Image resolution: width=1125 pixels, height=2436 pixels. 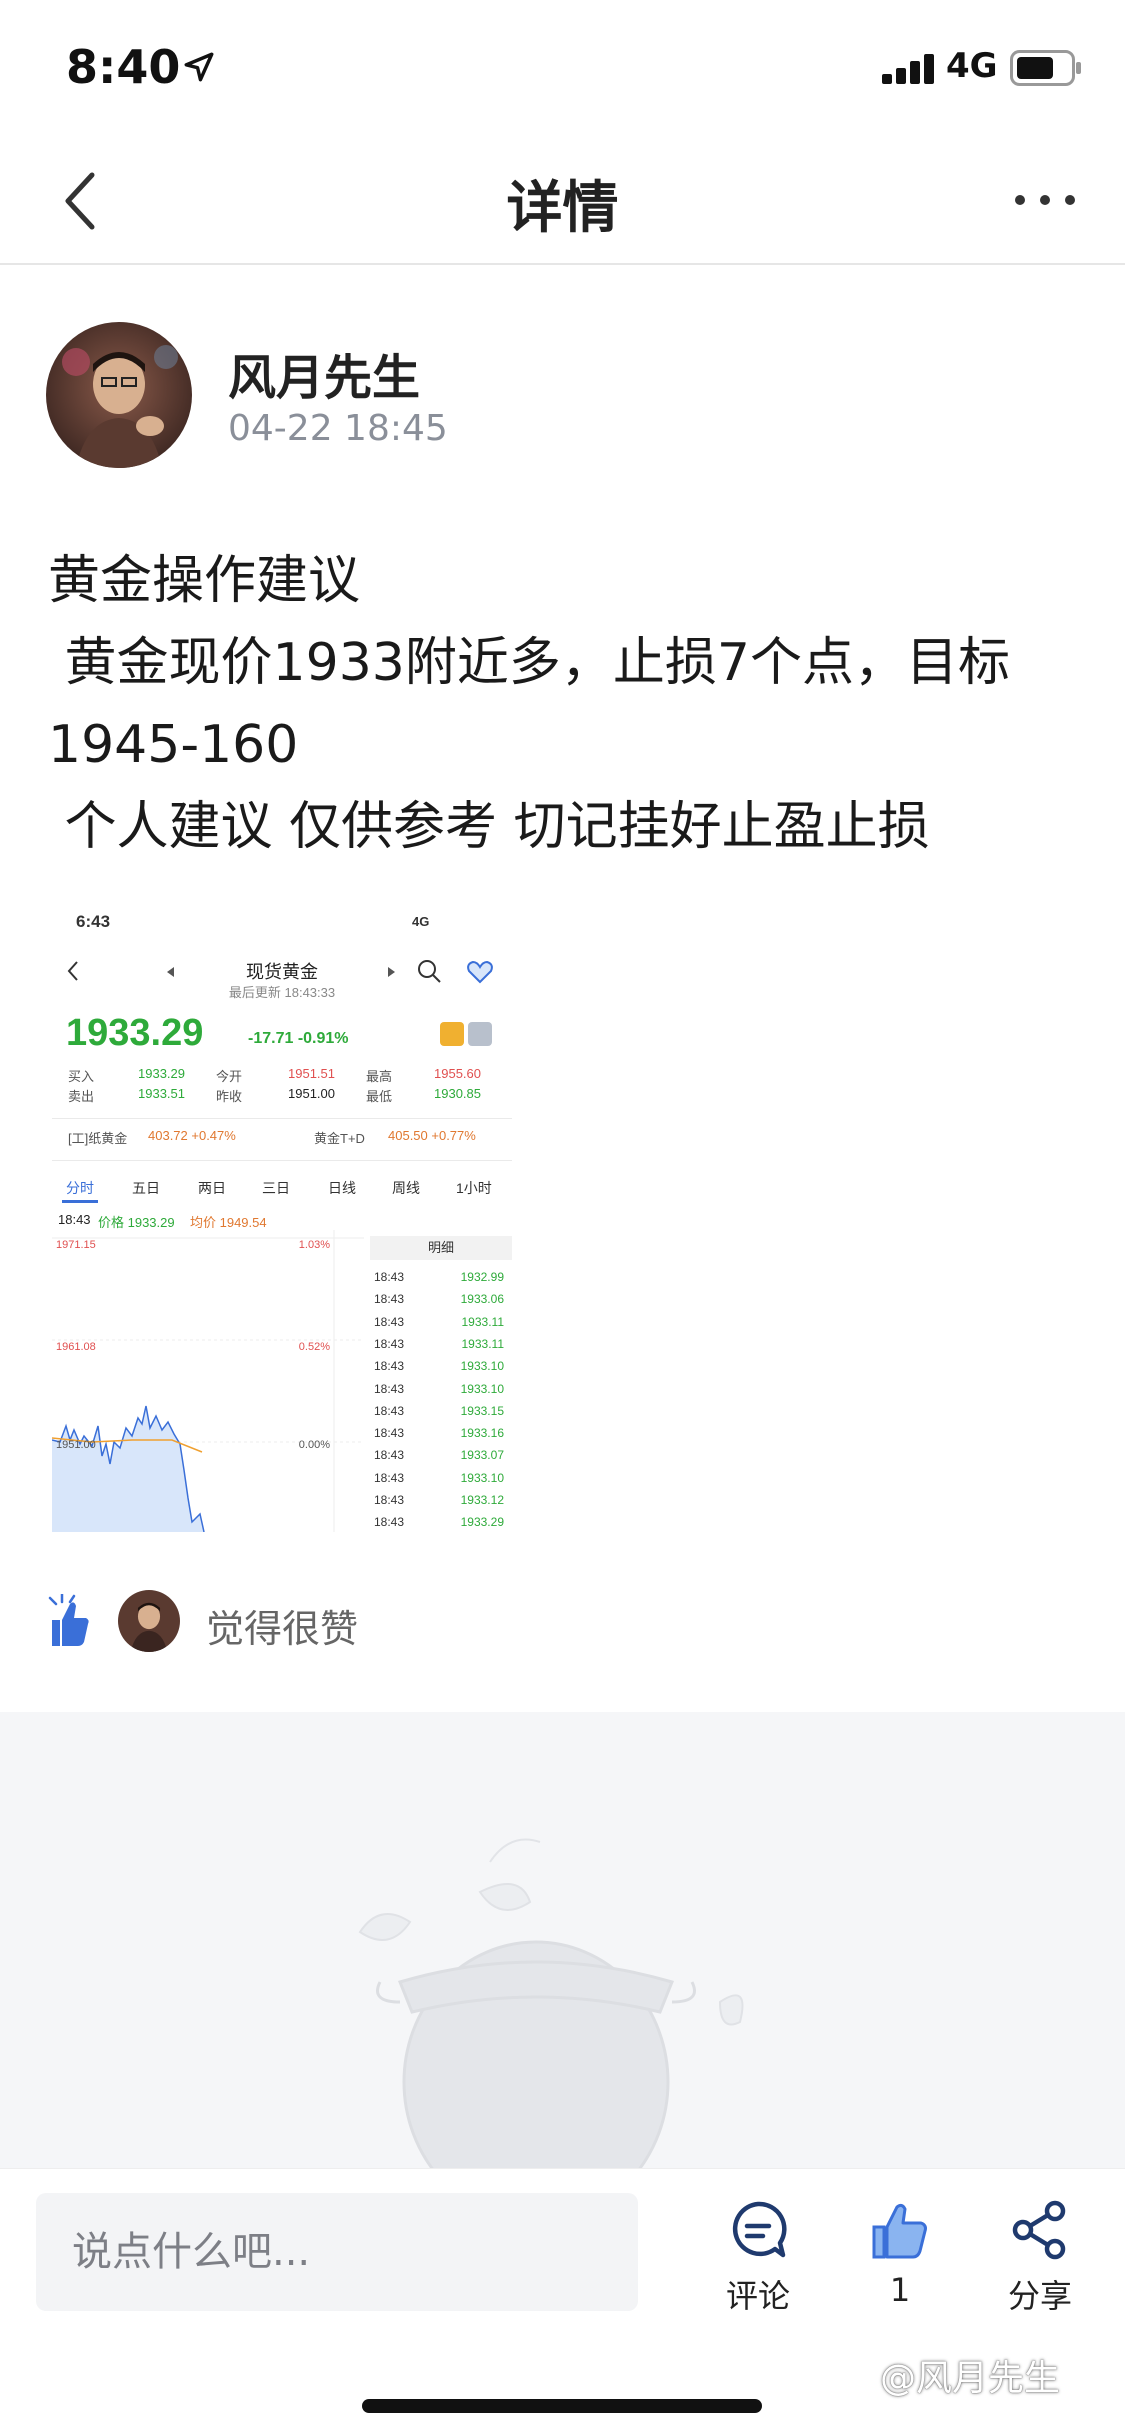 I want to click on more-icon, so click(x=1045, y=200).